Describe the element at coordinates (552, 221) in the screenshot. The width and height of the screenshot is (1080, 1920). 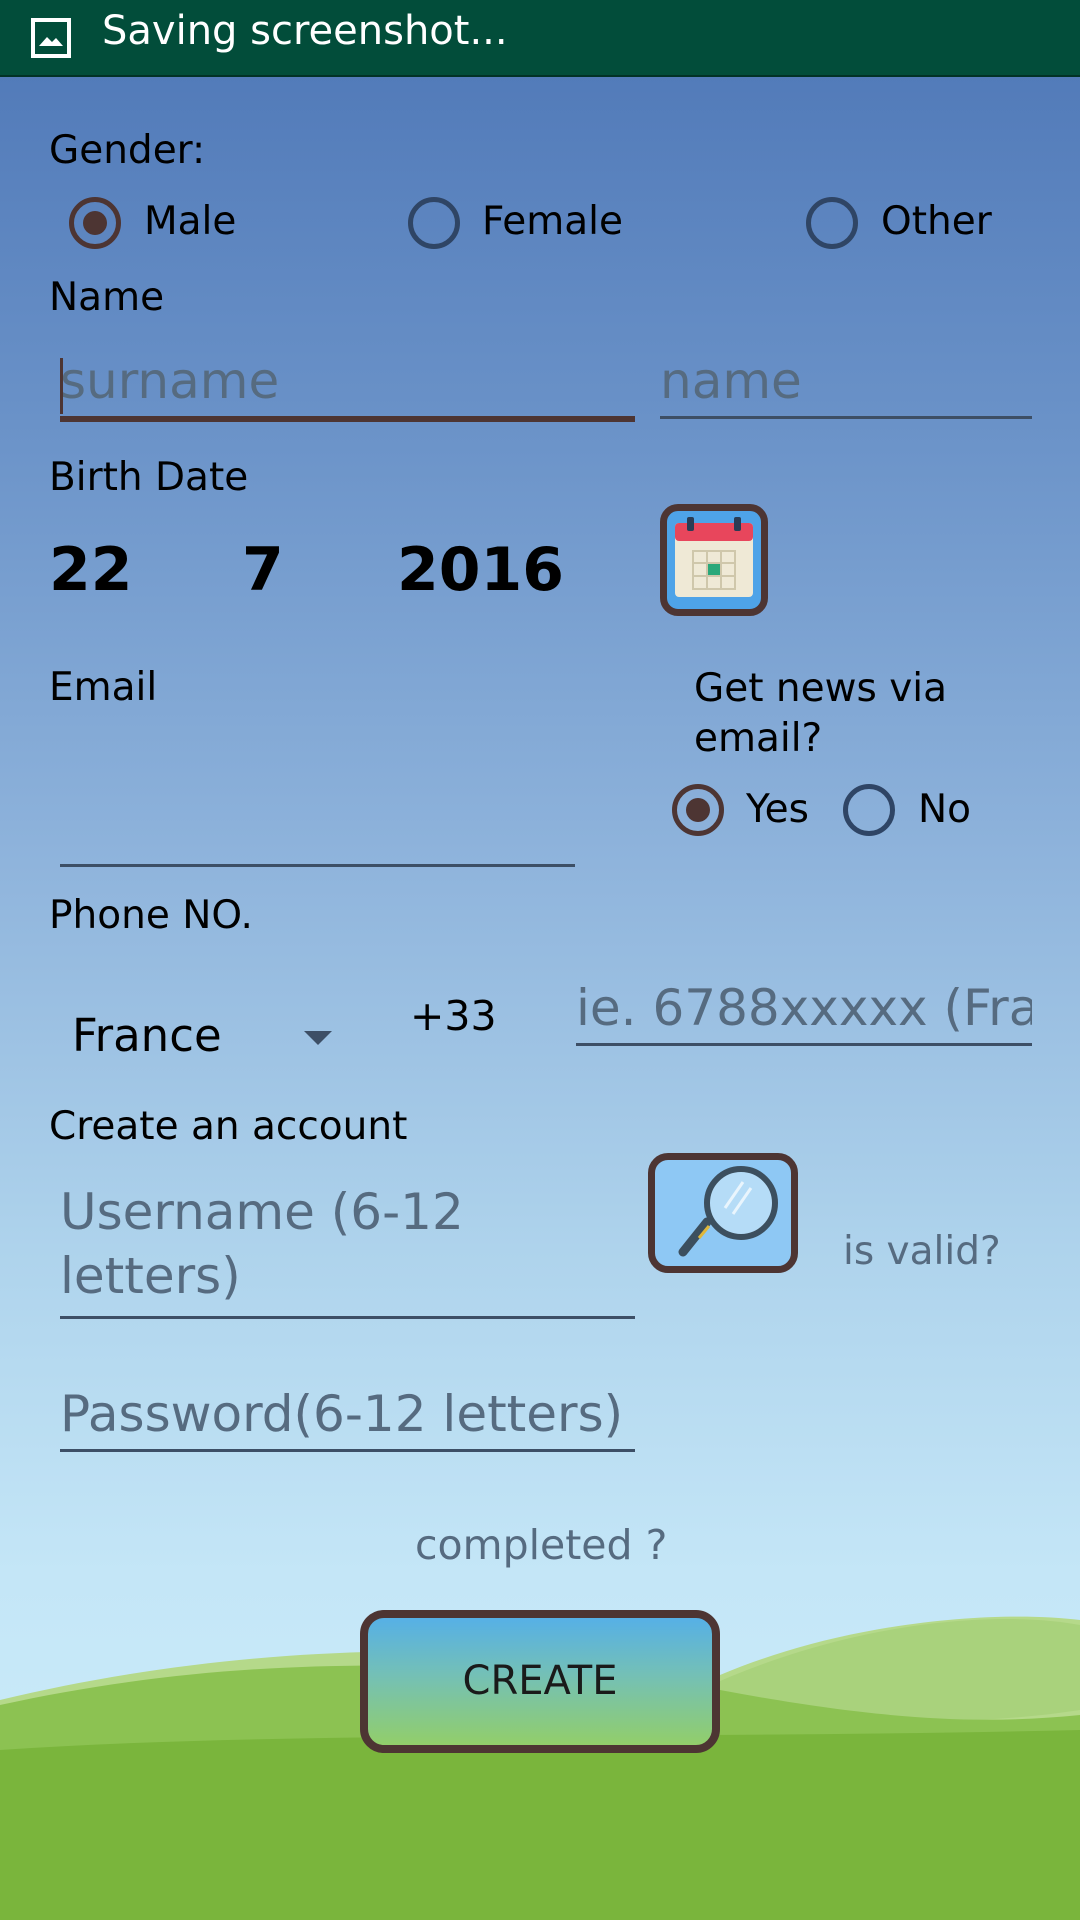
I see `gender-female-label: Female` at that location.